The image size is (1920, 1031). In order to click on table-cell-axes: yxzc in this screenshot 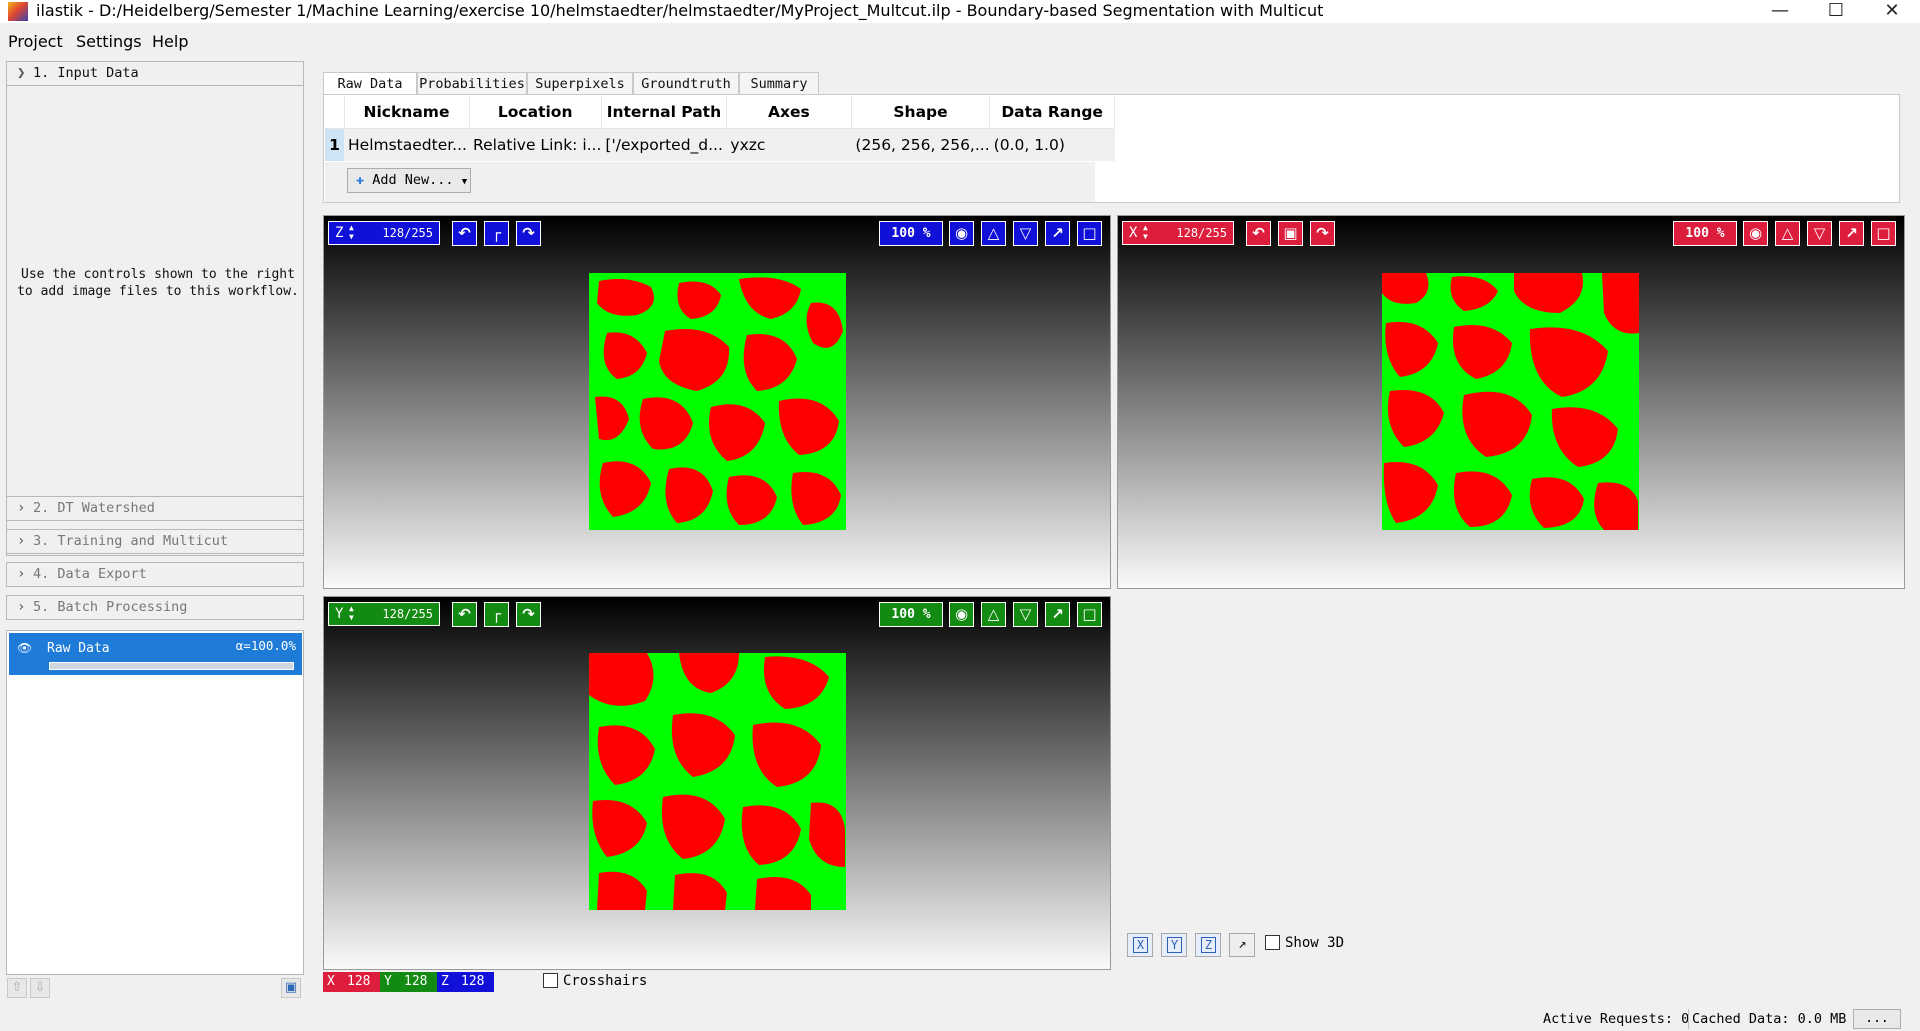, I will do `click(789, 144)`.